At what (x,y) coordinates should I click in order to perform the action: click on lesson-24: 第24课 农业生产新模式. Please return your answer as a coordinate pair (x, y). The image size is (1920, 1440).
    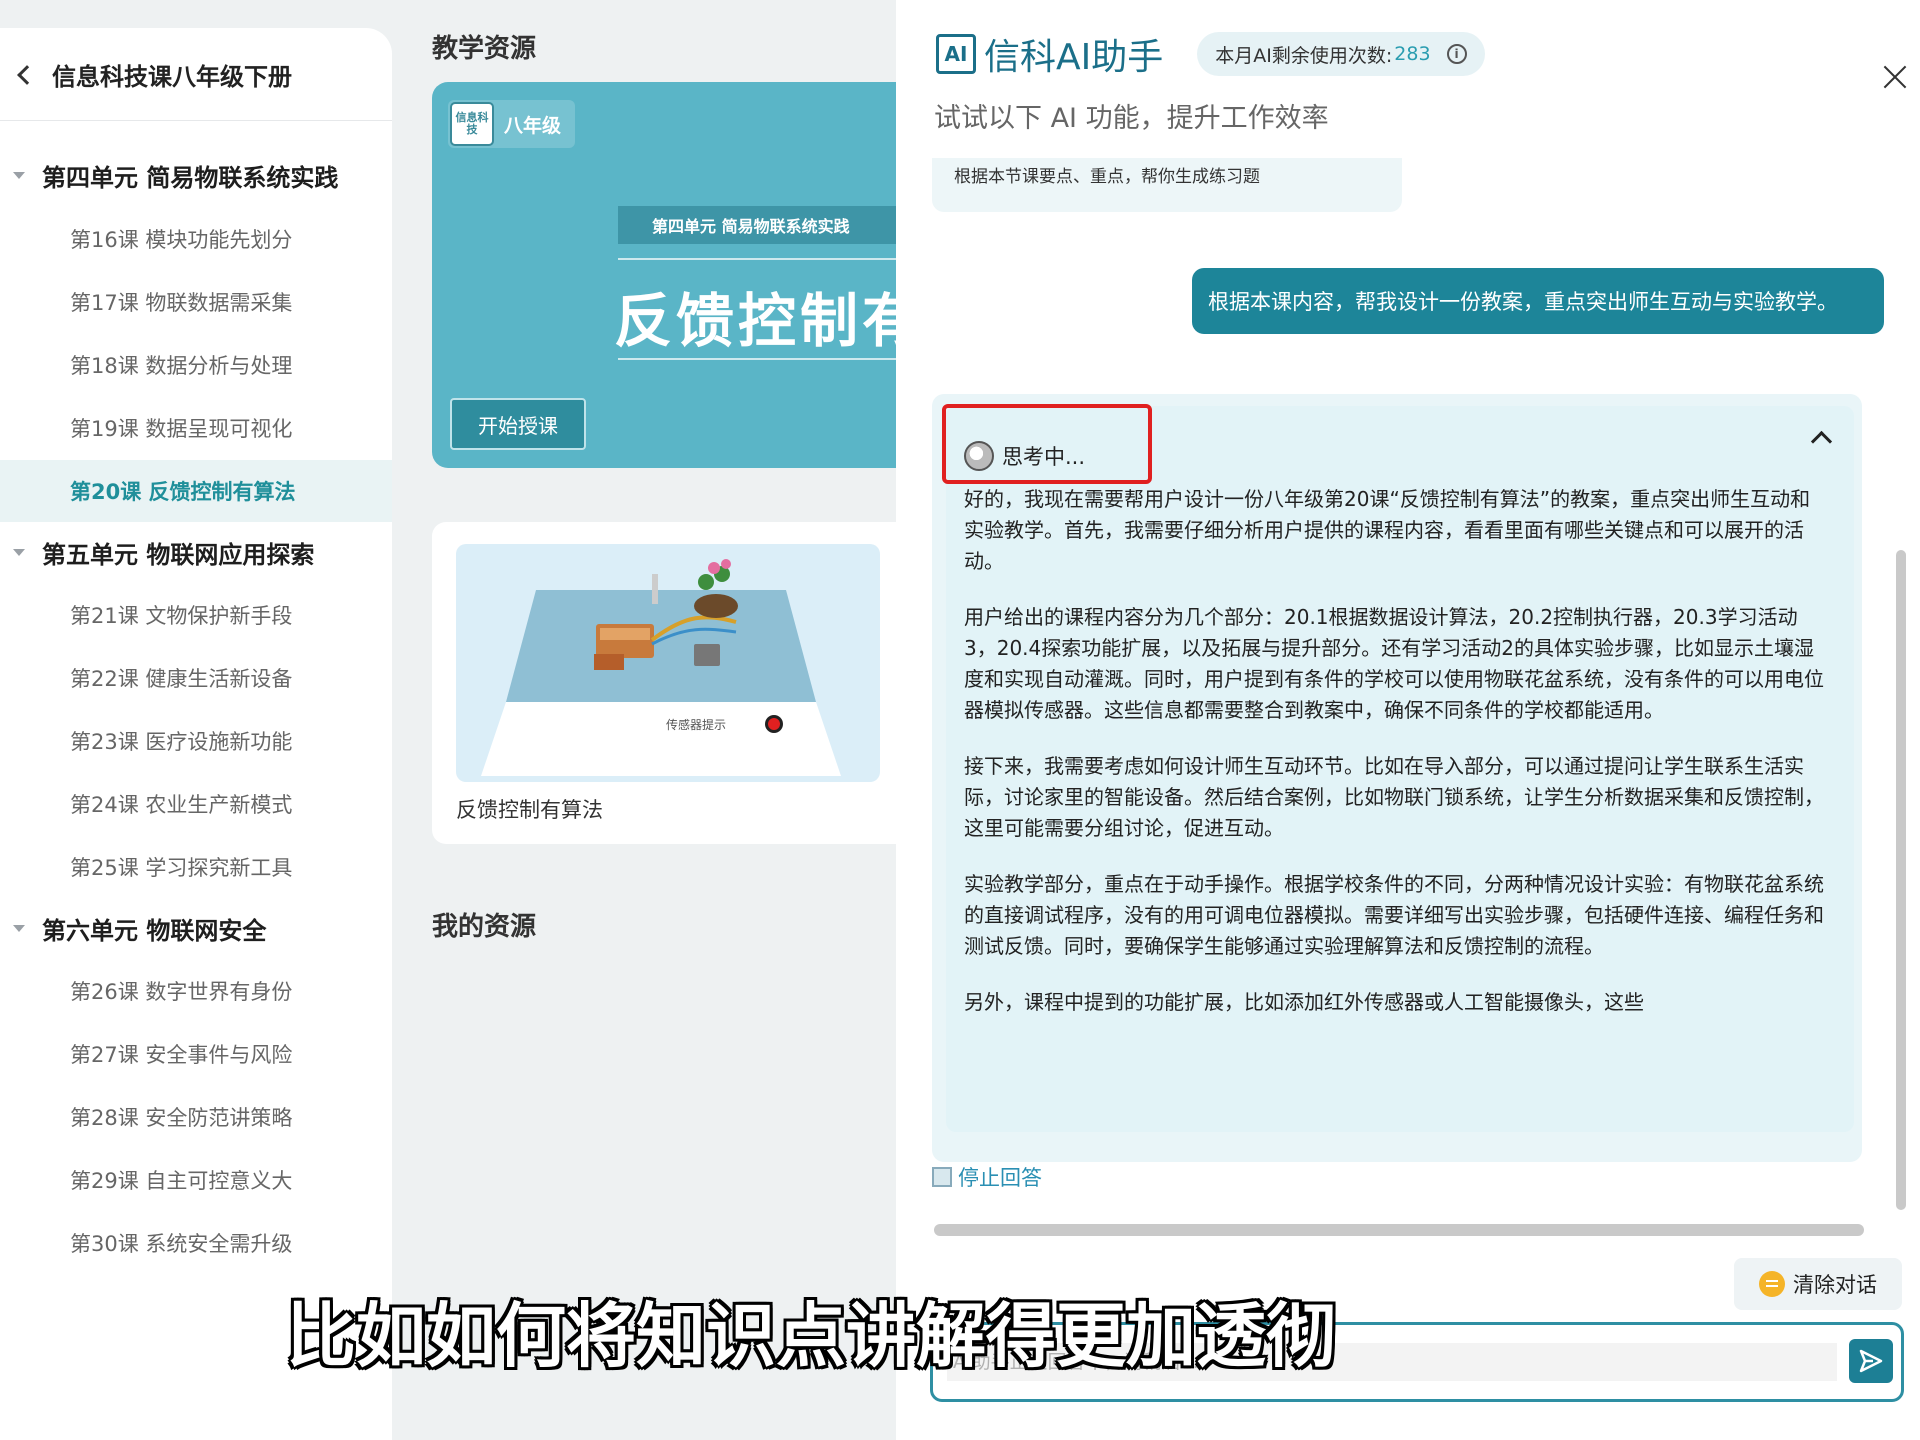
    Looking at the image, I should click on (196, 804).